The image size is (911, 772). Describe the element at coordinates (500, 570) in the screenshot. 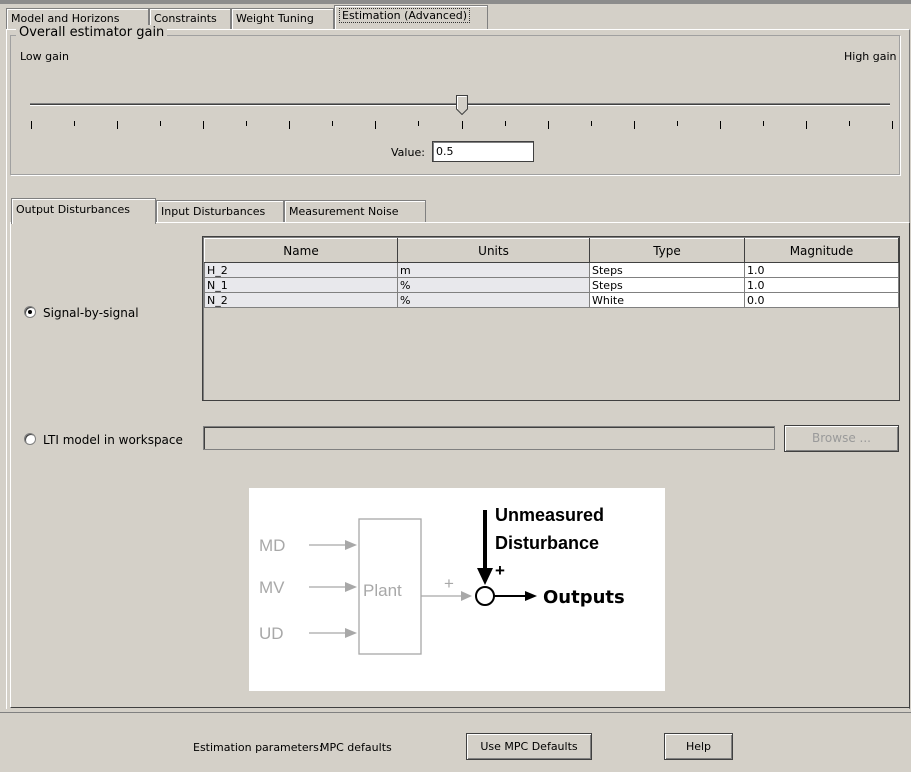

I see `diagram-plus-disturbance: +` at that location.